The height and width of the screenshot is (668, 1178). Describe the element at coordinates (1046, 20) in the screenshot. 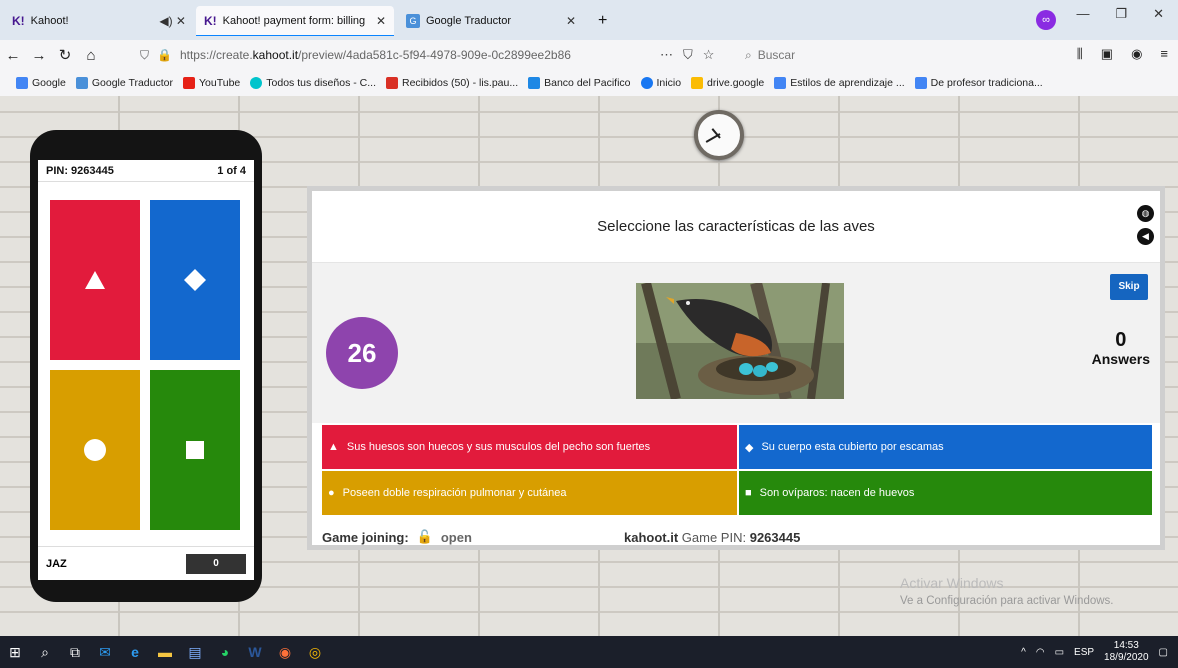

I see `private-mask-icon: ∞` at that location.